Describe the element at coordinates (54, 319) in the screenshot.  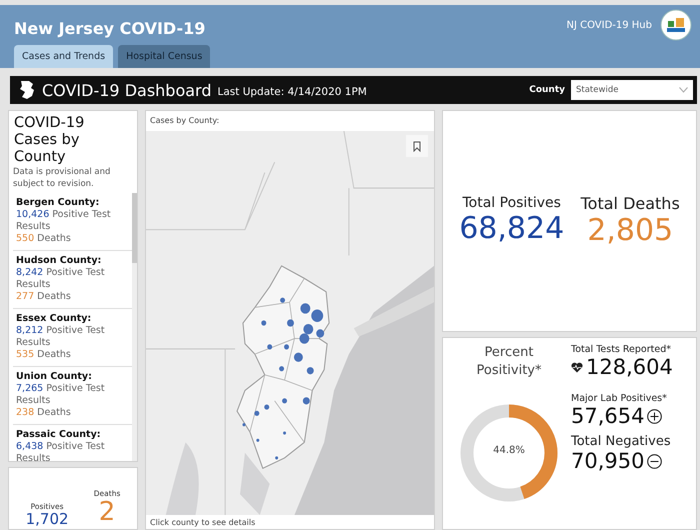
I see `county-name: Essex County:` at that location.